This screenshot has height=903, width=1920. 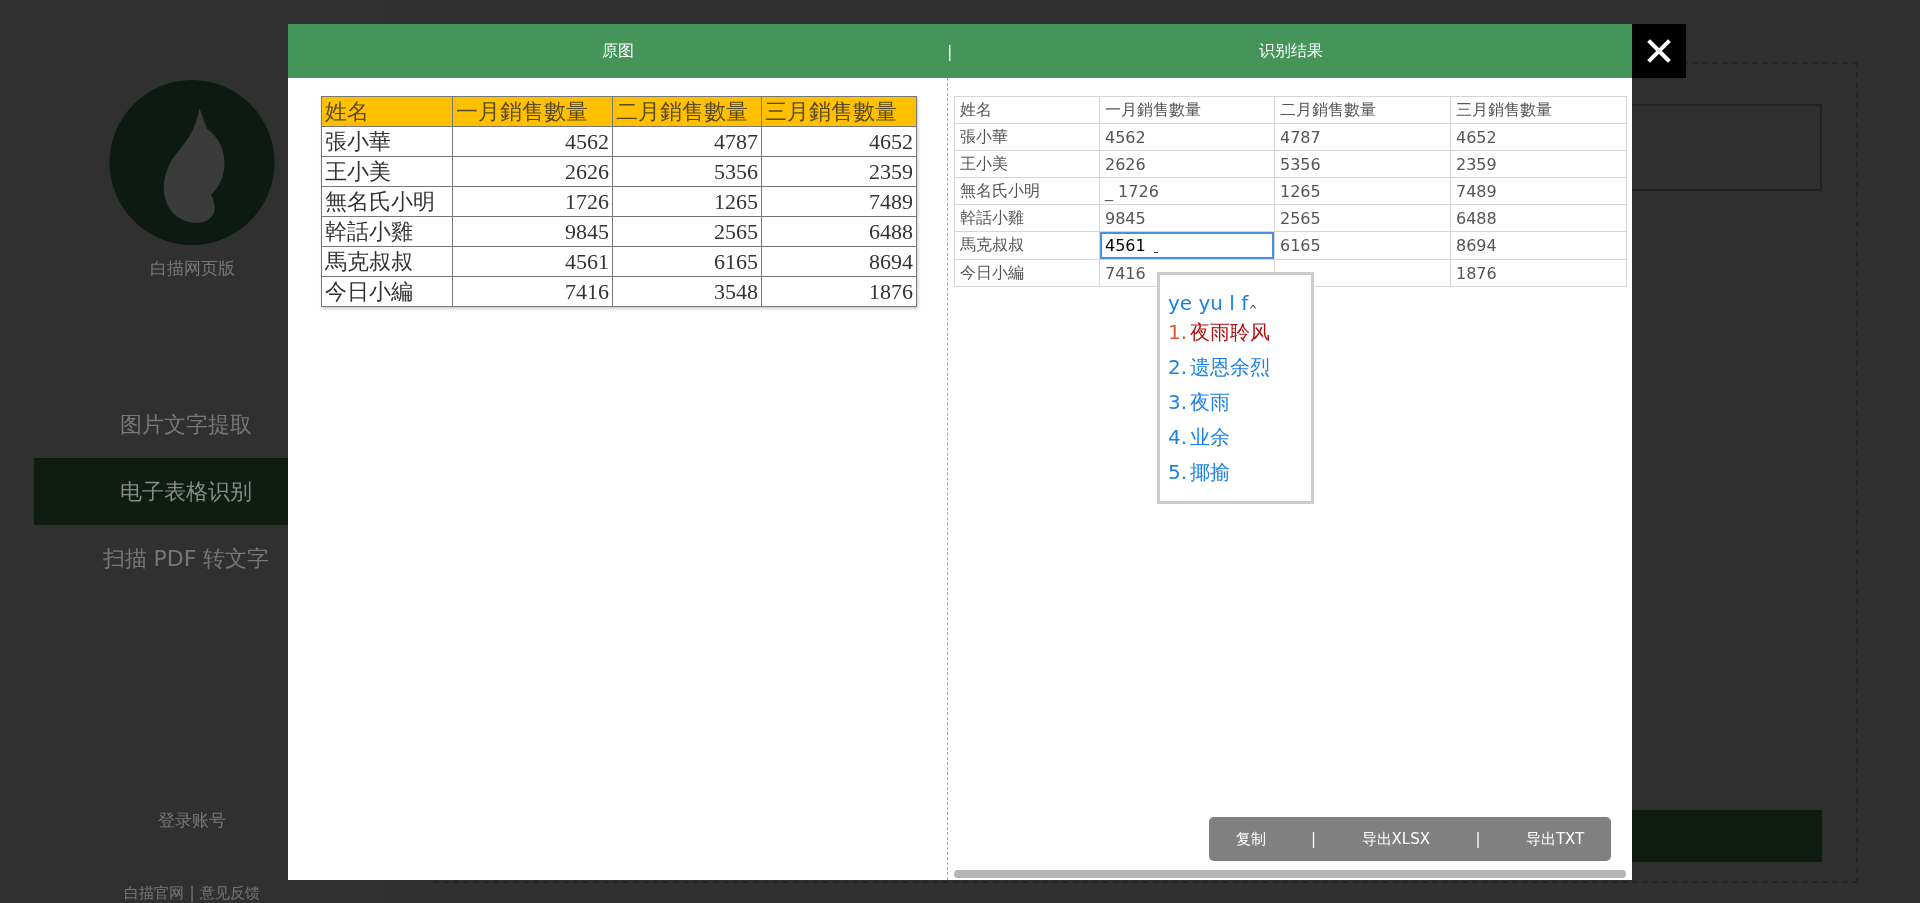 What do you see at coordinates (532, 291) in the screenshot?
I see `table-cell: 7416` at bounding box center [532, 291].